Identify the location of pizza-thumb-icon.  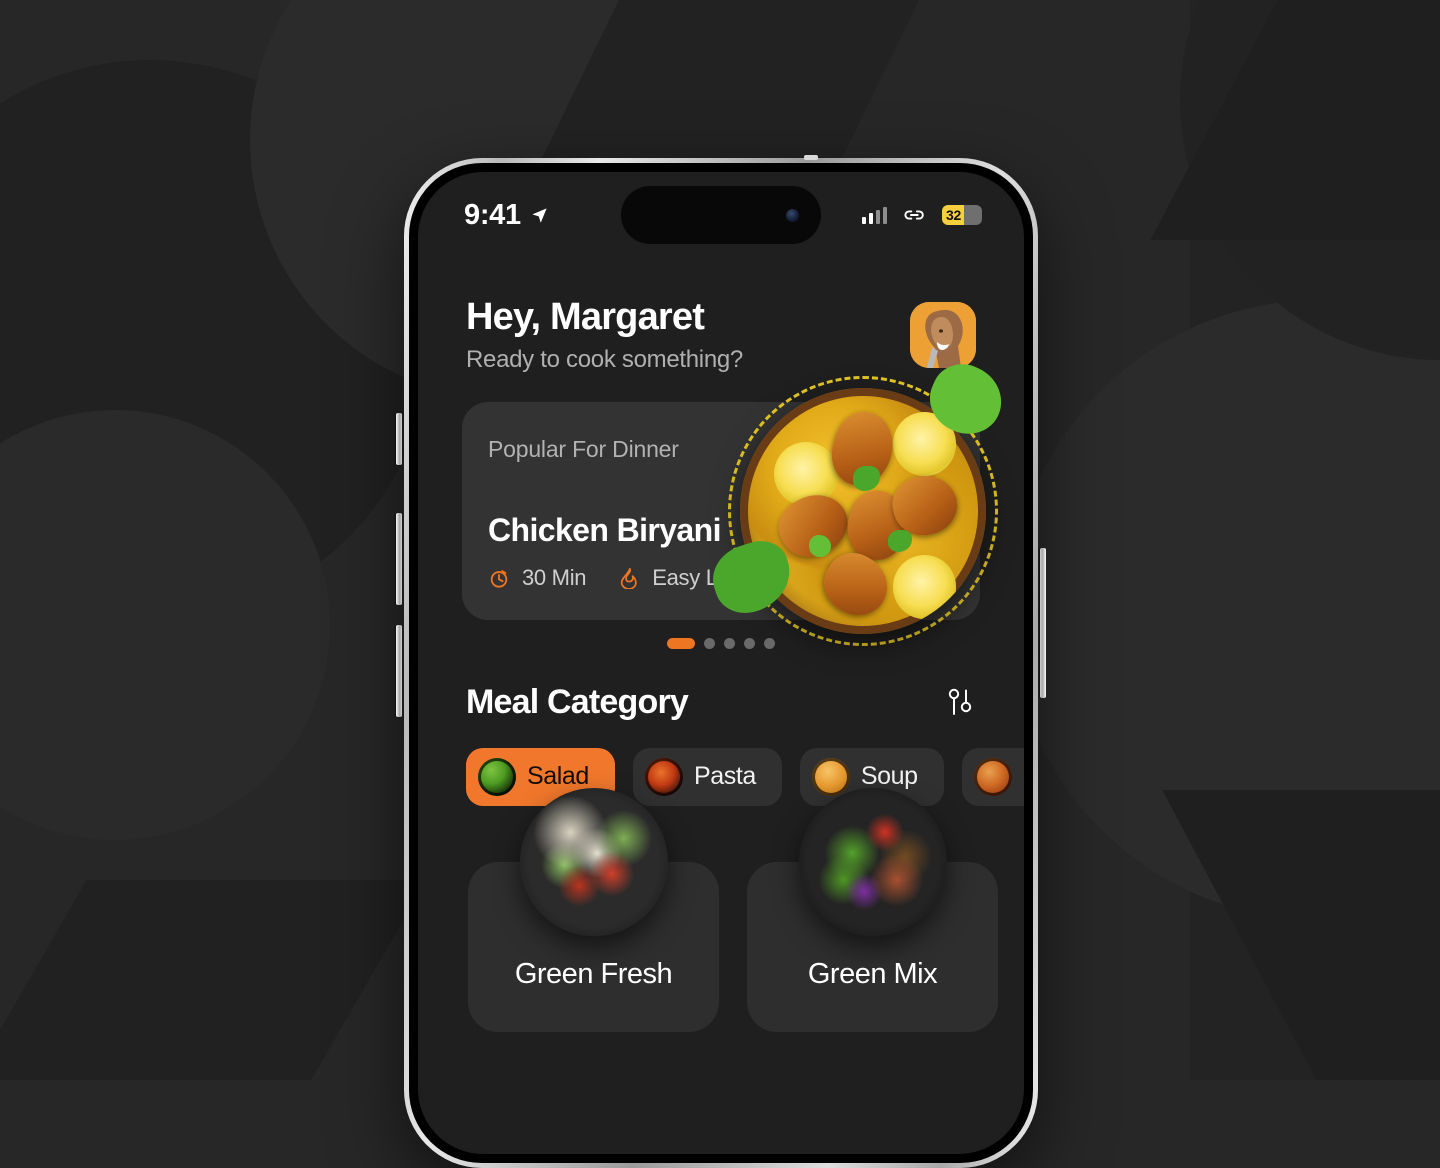
(993, 777).